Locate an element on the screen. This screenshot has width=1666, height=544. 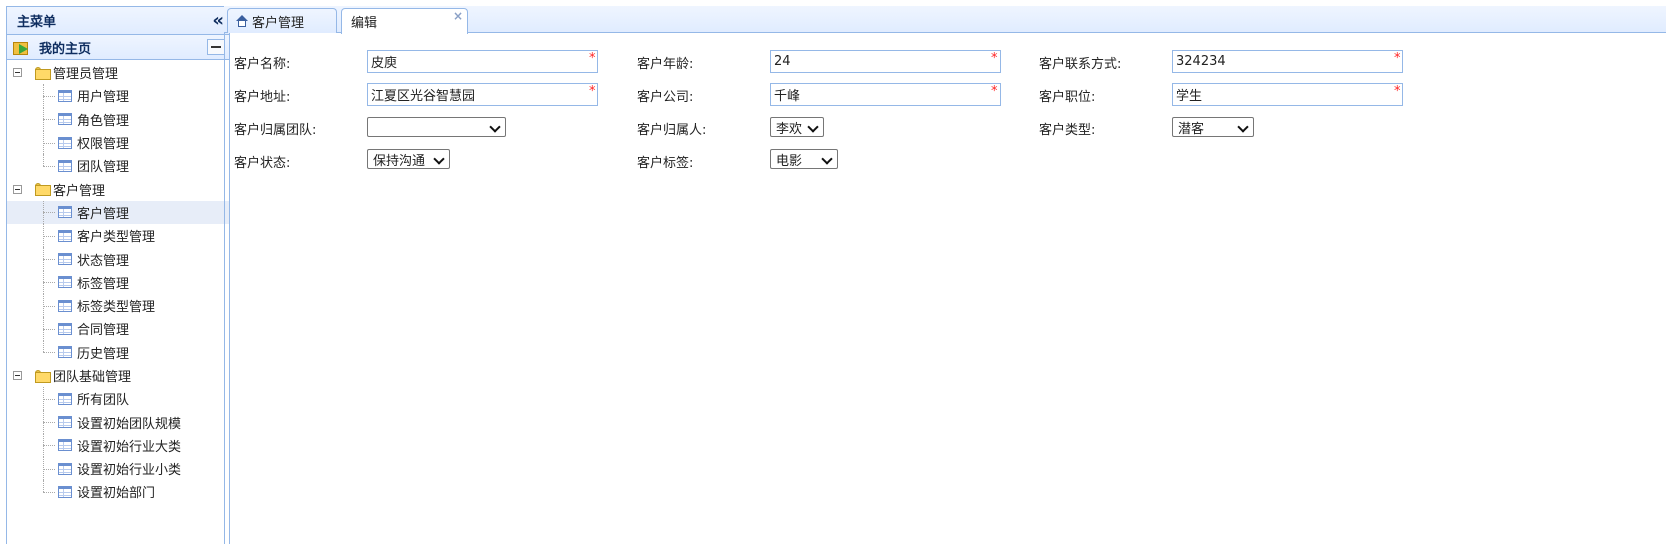
customer-tag-label: 客户标签: is located at coordinates (665, 163).